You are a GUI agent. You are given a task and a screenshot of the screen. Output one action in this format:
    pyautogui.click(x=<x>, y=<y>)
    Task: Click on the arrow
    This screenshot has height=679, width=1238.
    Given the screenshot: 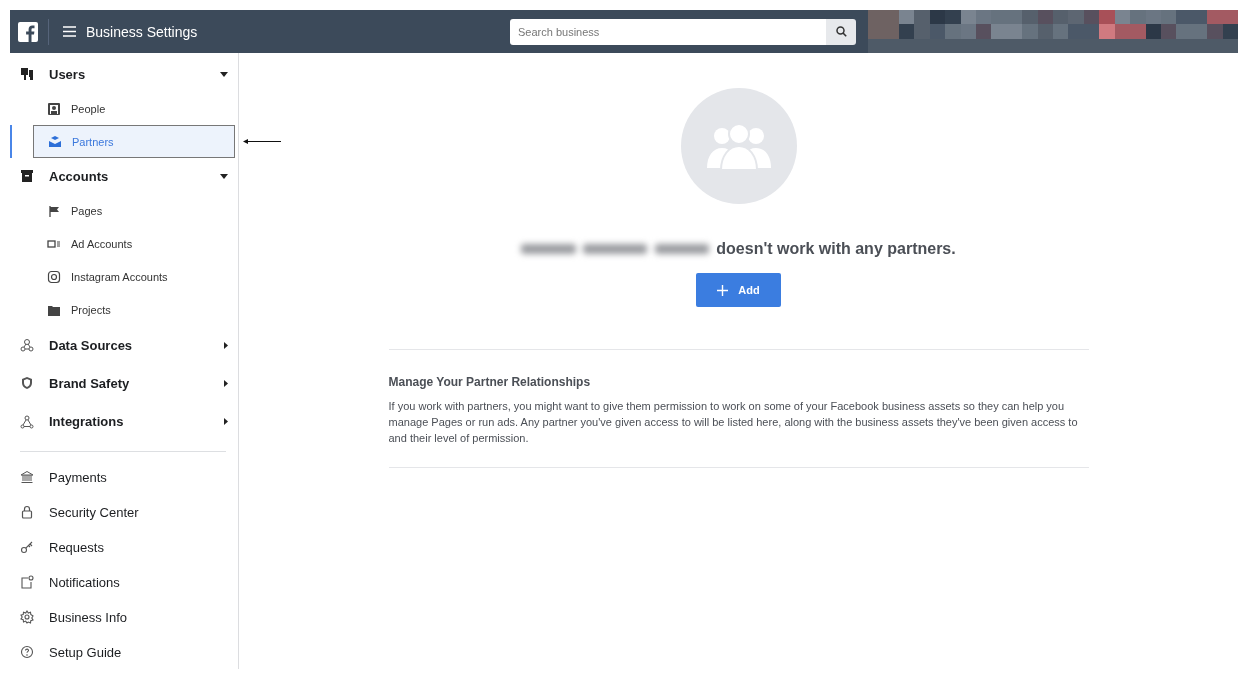 What is the action you would take?
    pyautogui.click(x=262, y=141)
    